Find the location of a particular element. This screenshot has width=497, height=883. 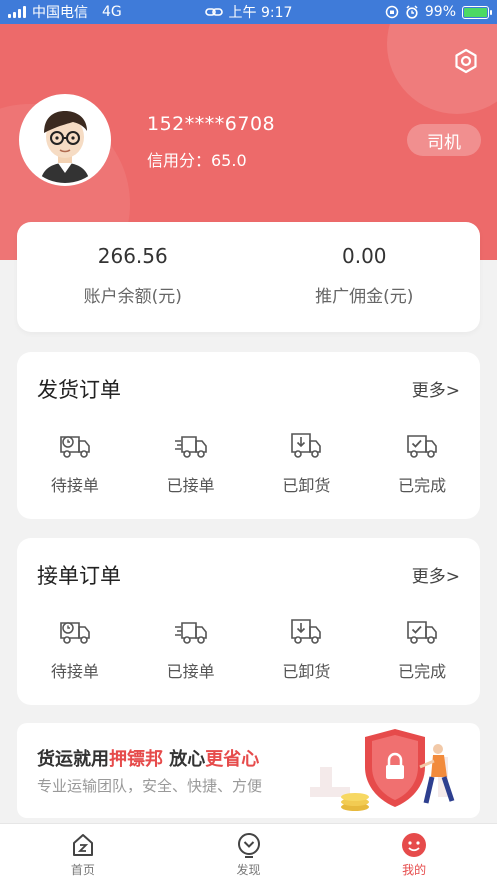

account-balance-label: 账户余额(元) is located at coordinates (132, 297).